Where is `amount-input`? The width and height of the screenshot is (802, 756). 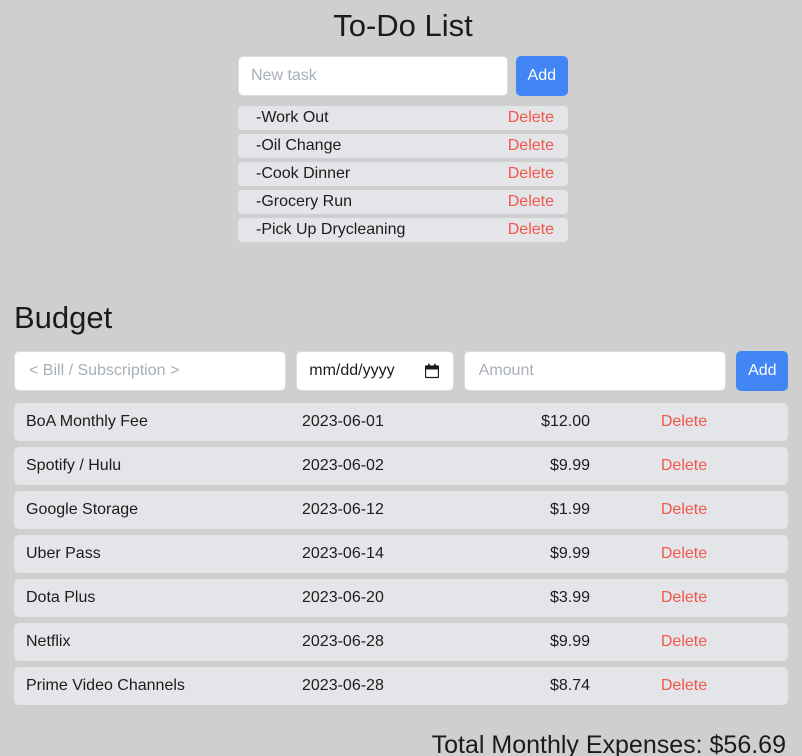 amount-input is located at coordinates (595, 371).